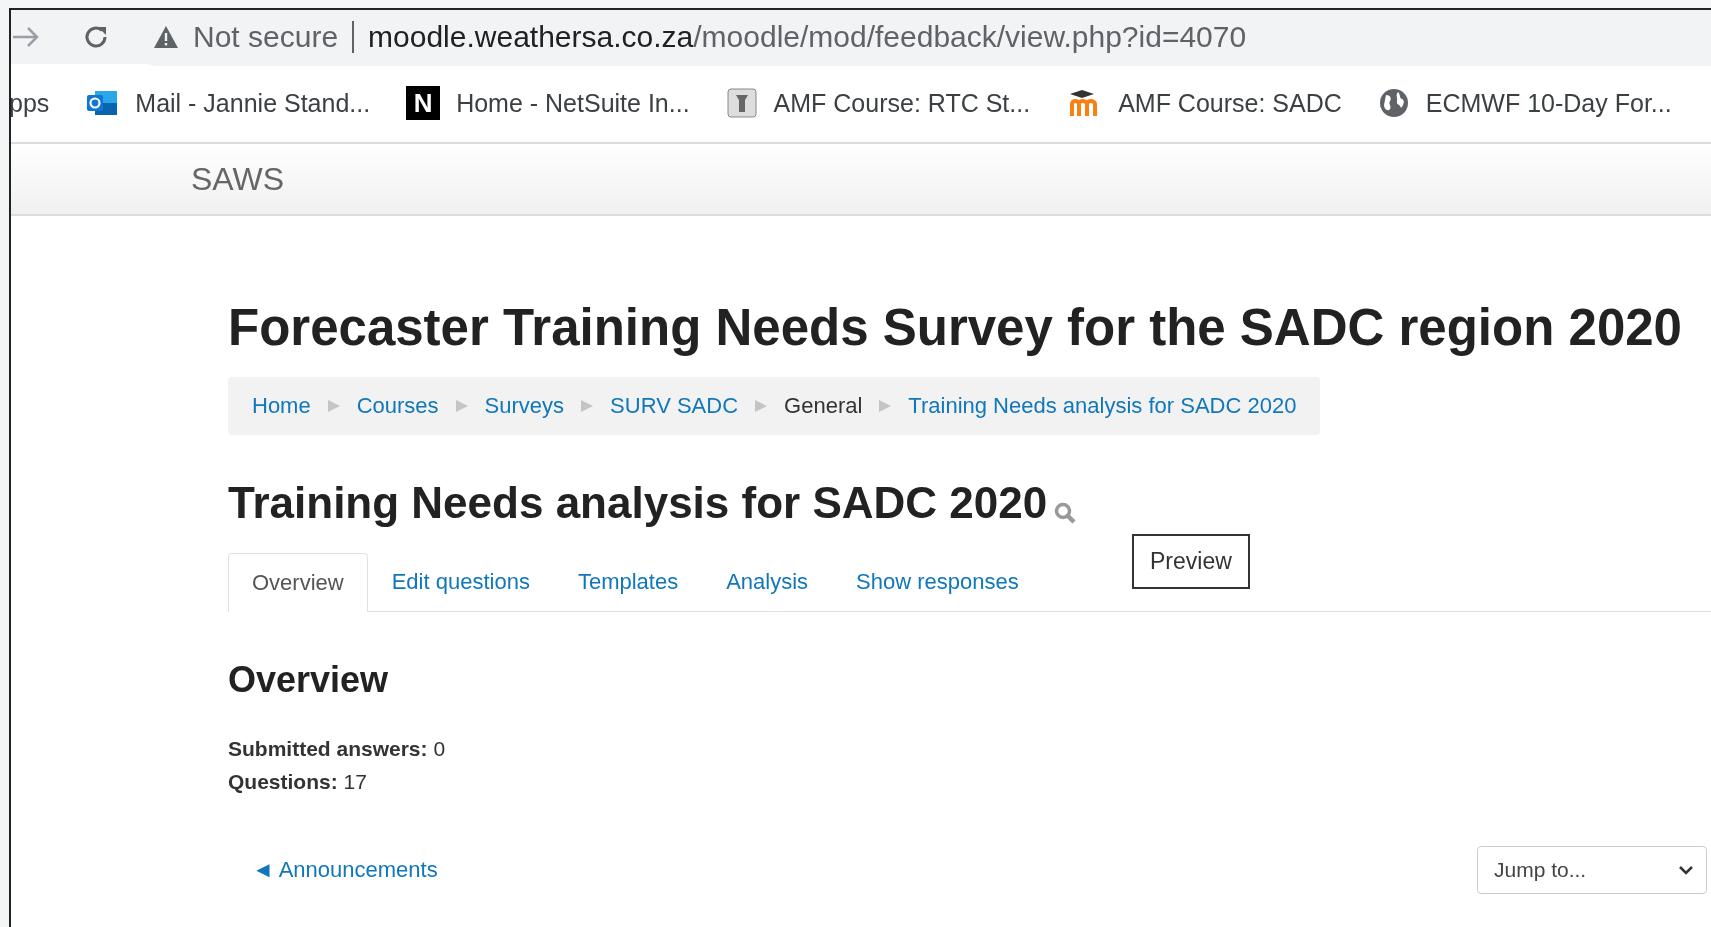  What do you see at coordinates (638, 503) in the screenshot?
I see `activity-title: Training Needs analysis for SADC 2020` at bounding box center [638, 503].